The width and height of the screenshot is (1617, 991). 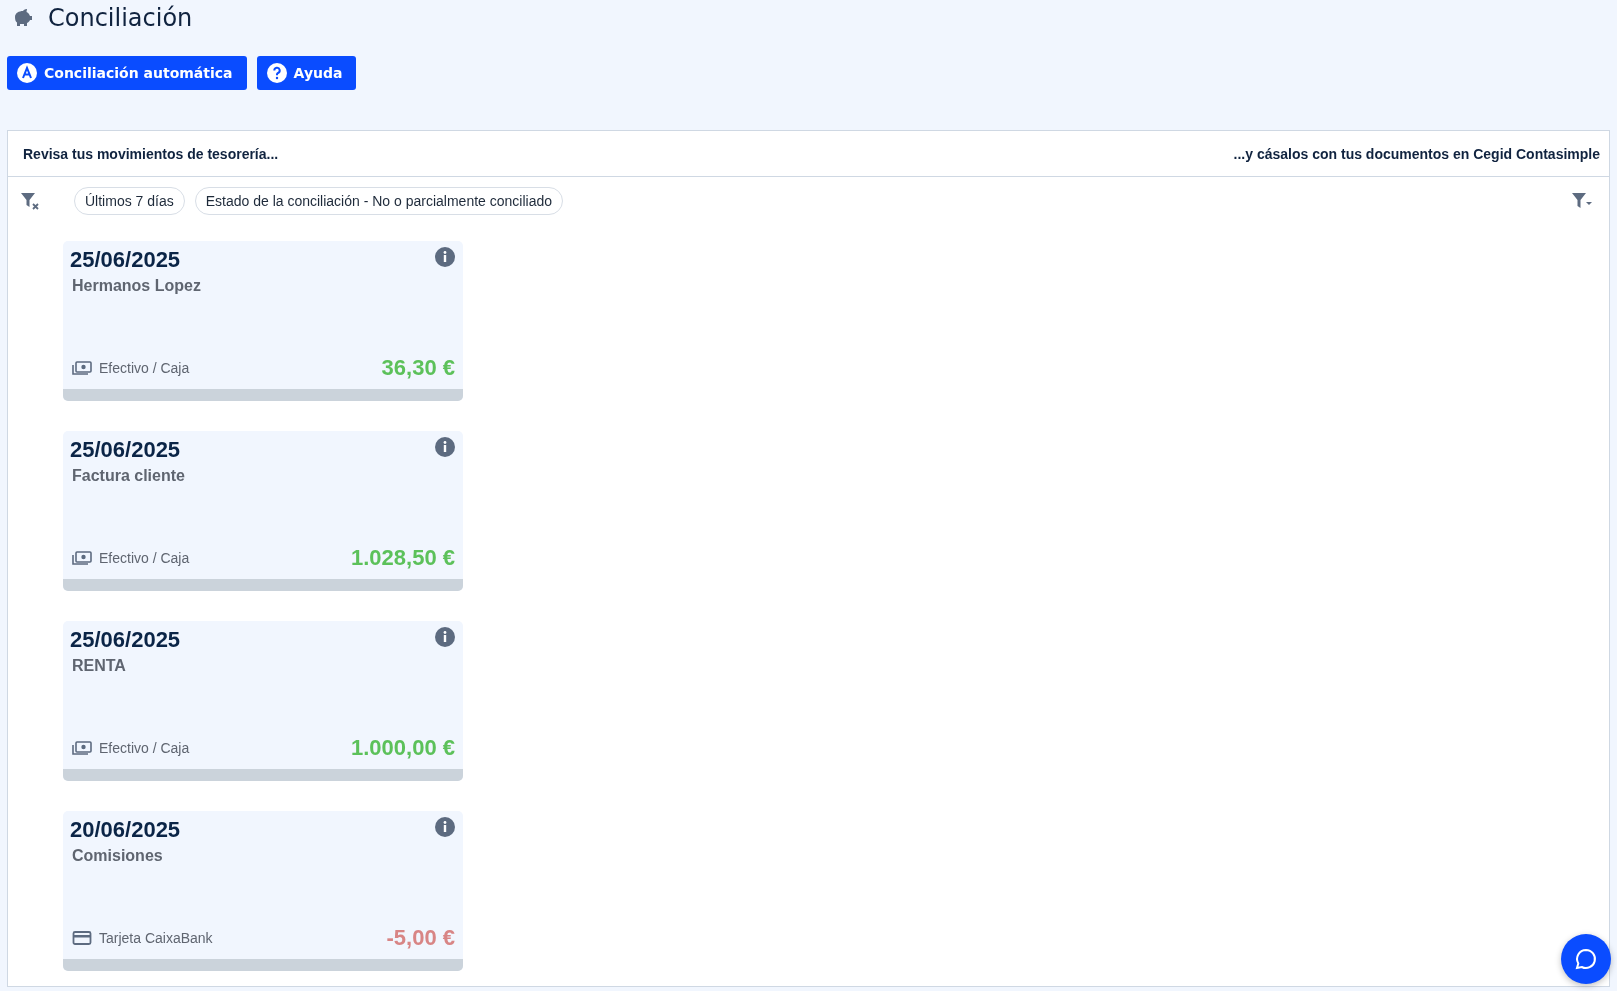 I want to click on movement-card: 25/06/2025 Factura cliente Efectivo / Caja 1.028,50 €, so click(x=263, y=511).